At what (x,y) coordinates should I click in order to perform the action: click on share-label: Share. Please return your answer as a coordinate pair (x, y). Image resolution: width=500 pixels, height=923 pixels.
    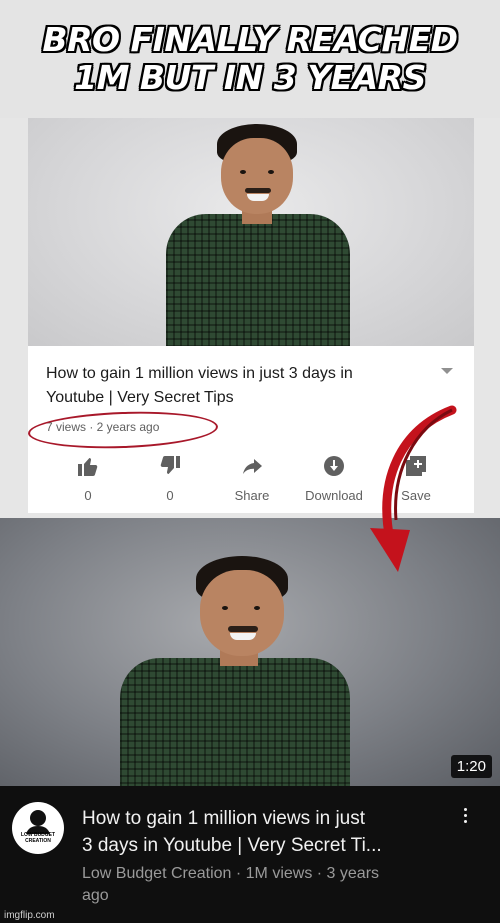
    Looking at the image, I should click on (252, 495).